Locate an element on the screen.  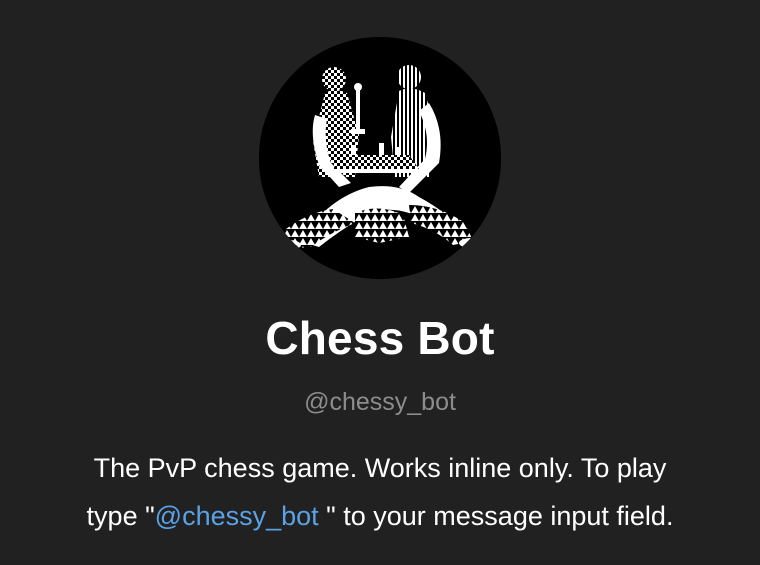
bot-avatar is located at coordinates (380, 158).